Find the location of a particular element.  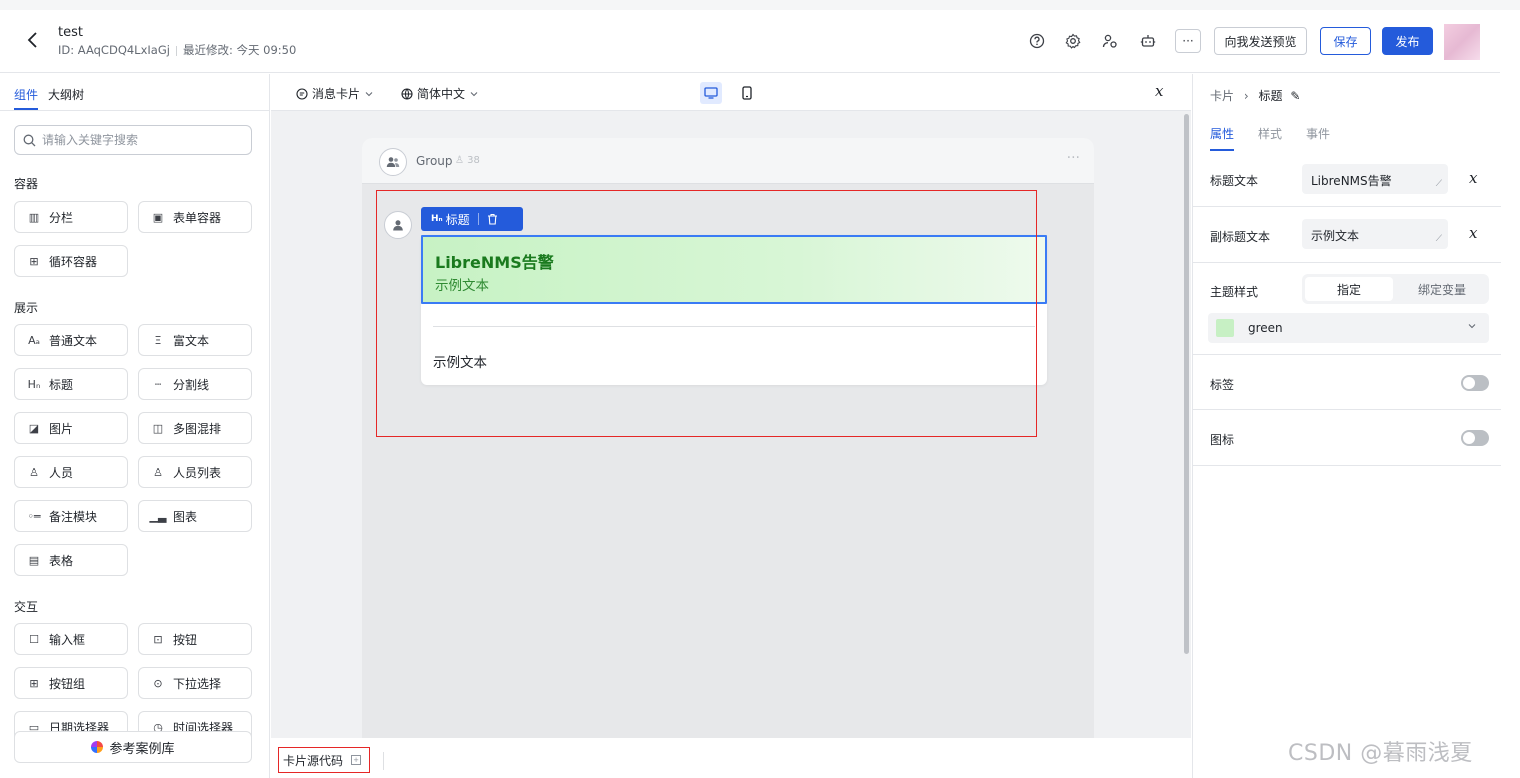

color-swatch is located at coordinates (1225, 328).